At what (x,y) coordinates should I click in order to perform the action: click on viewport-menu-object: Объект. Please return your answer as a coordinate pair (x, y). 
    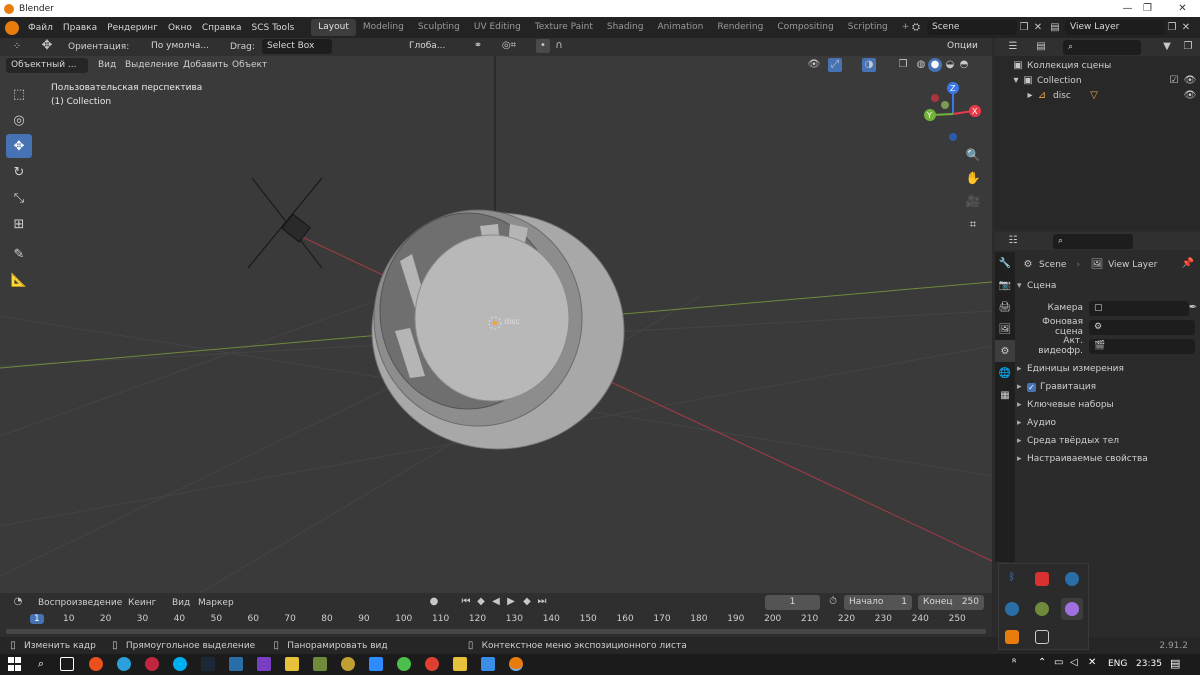
    Looking at the image, I should click on (249, 65).